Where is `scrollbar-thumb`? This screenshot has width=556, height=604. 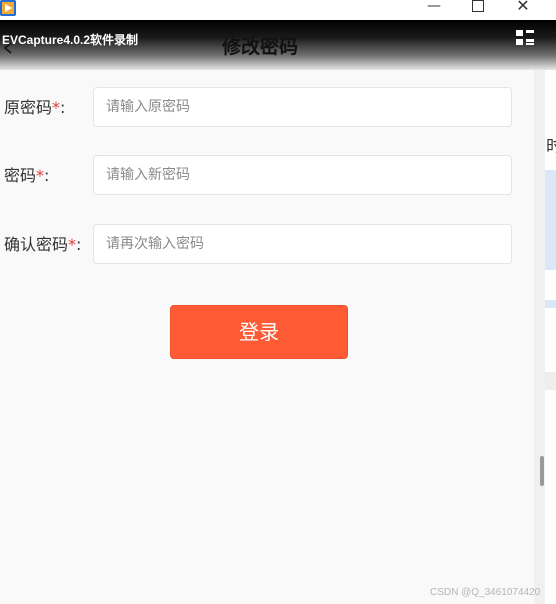
scrollbar-thumb is located at coordinates (542, 471).